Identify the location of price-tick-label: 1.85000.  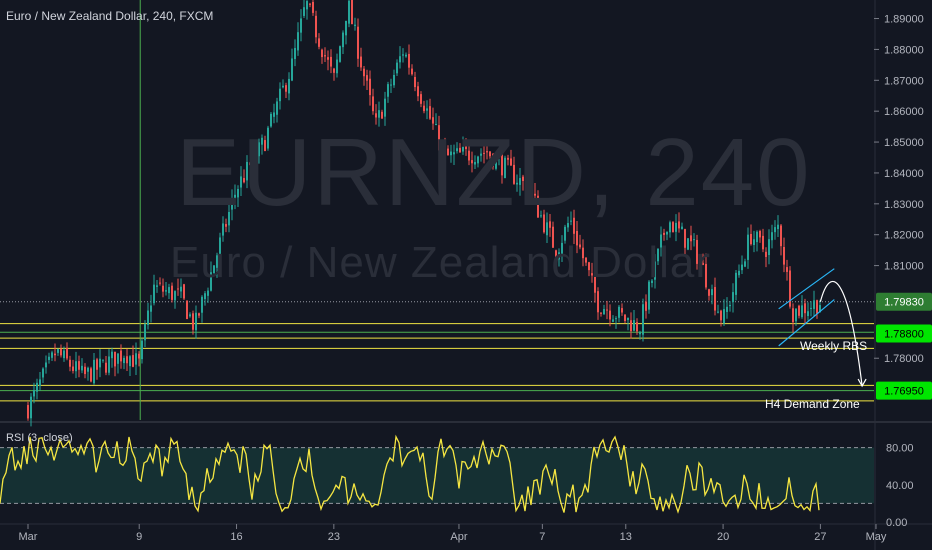
(904, 143).